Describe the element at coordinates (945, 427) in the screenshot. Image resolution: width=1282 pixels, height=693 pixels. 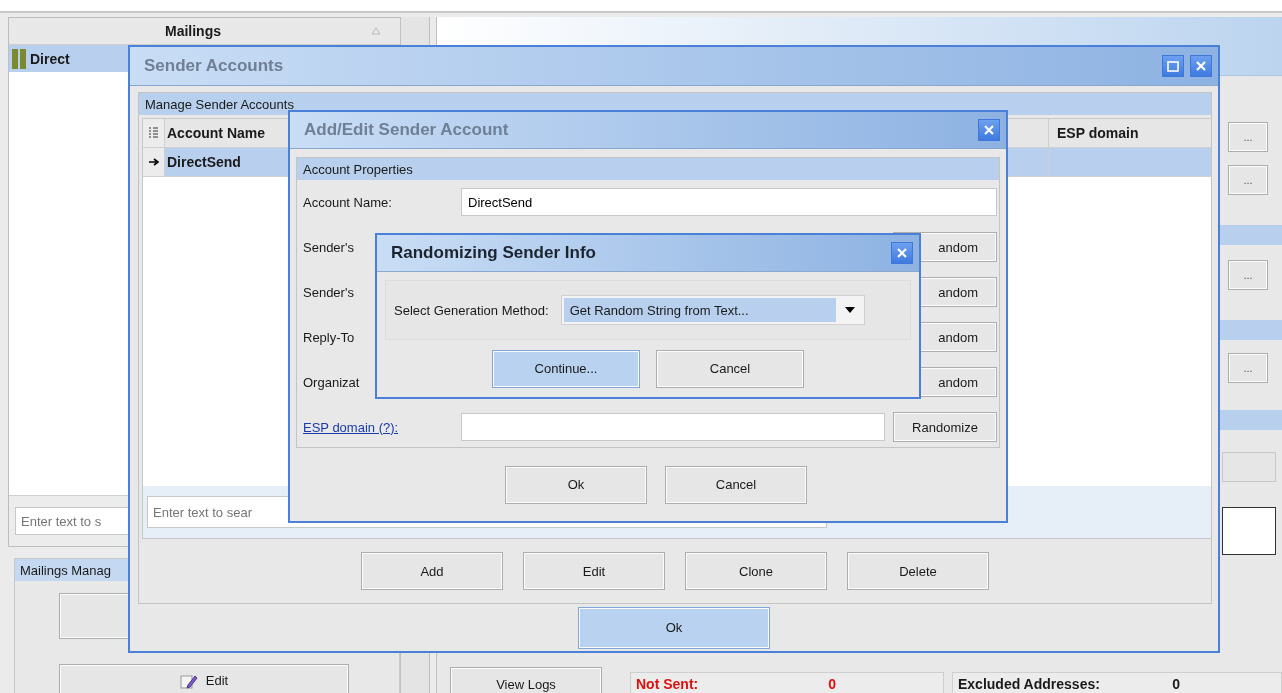
I see `randomize-button: Randomize` at that location.